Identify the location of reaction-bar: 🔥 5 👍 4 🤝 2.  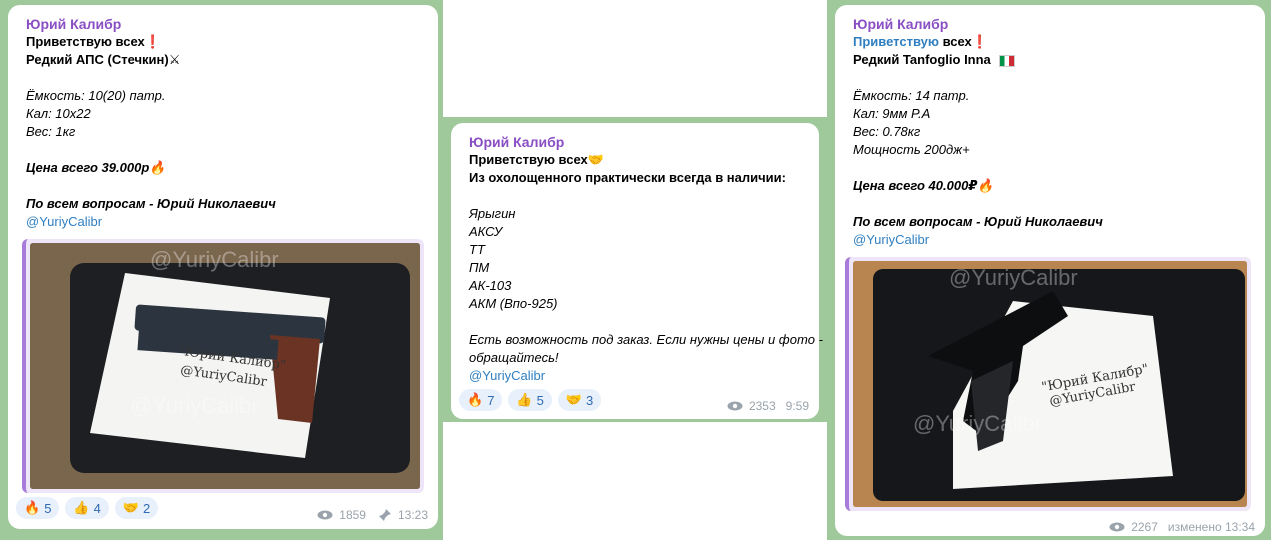
(87, 508).